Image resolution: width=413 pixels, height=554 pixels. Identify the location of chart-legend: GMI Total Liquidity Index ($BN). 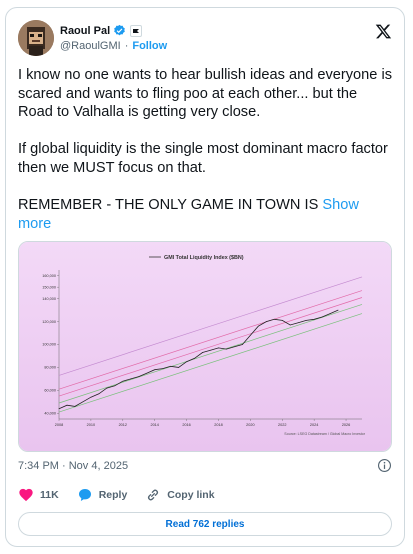
(204, 258).